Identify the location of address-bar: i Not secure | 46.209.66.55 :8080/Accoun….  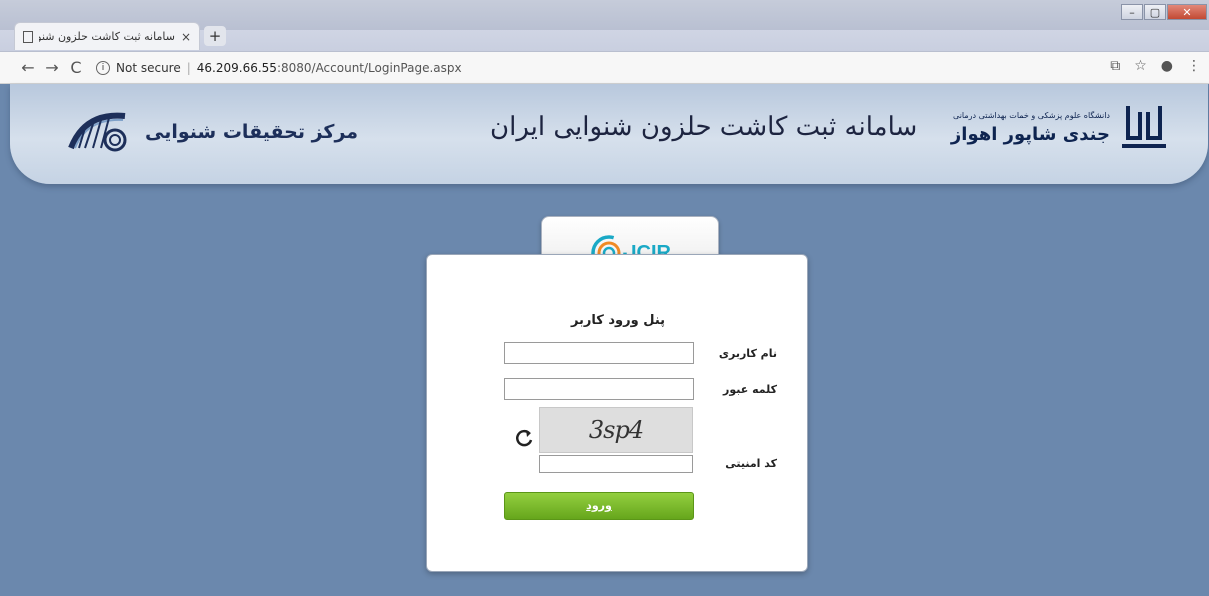
(296, 68).